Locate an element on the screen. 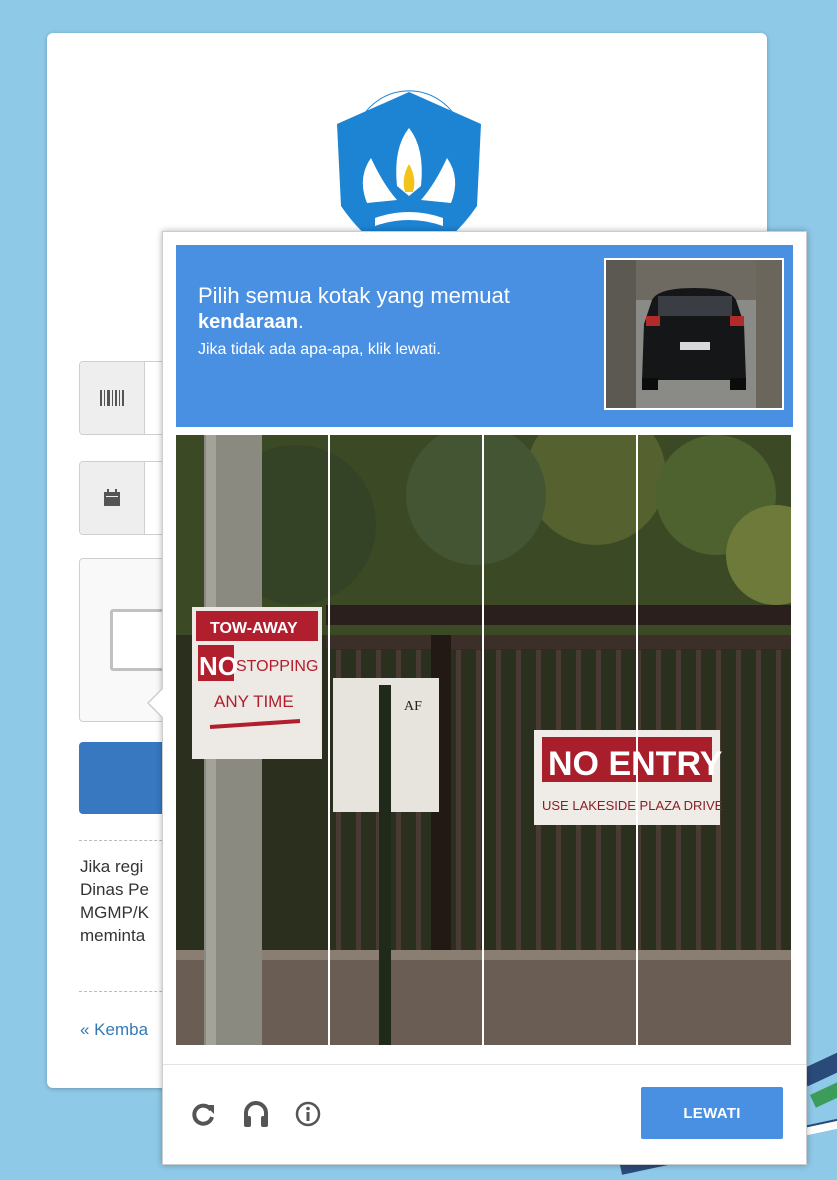 The image size is (837, 1180). back-link: « Kemba is located at coordinates (114, 1030).